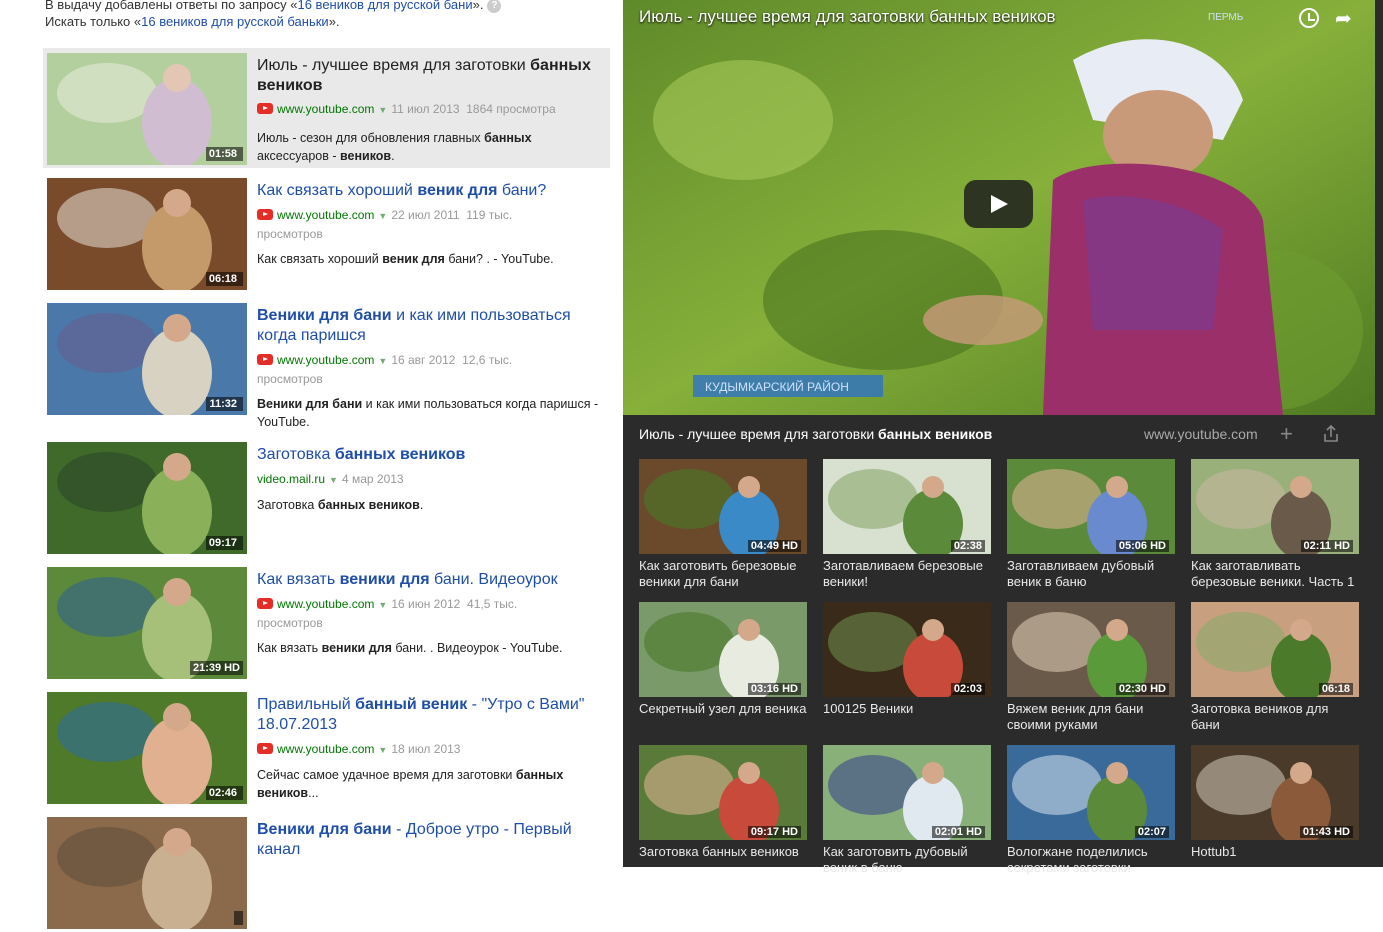 The height and width of the screenshot is (932, 1383). Describe the element at coordinates (1091, 792) in the screenshot. I see `related-video-thumbnail: 02:07` at that location.